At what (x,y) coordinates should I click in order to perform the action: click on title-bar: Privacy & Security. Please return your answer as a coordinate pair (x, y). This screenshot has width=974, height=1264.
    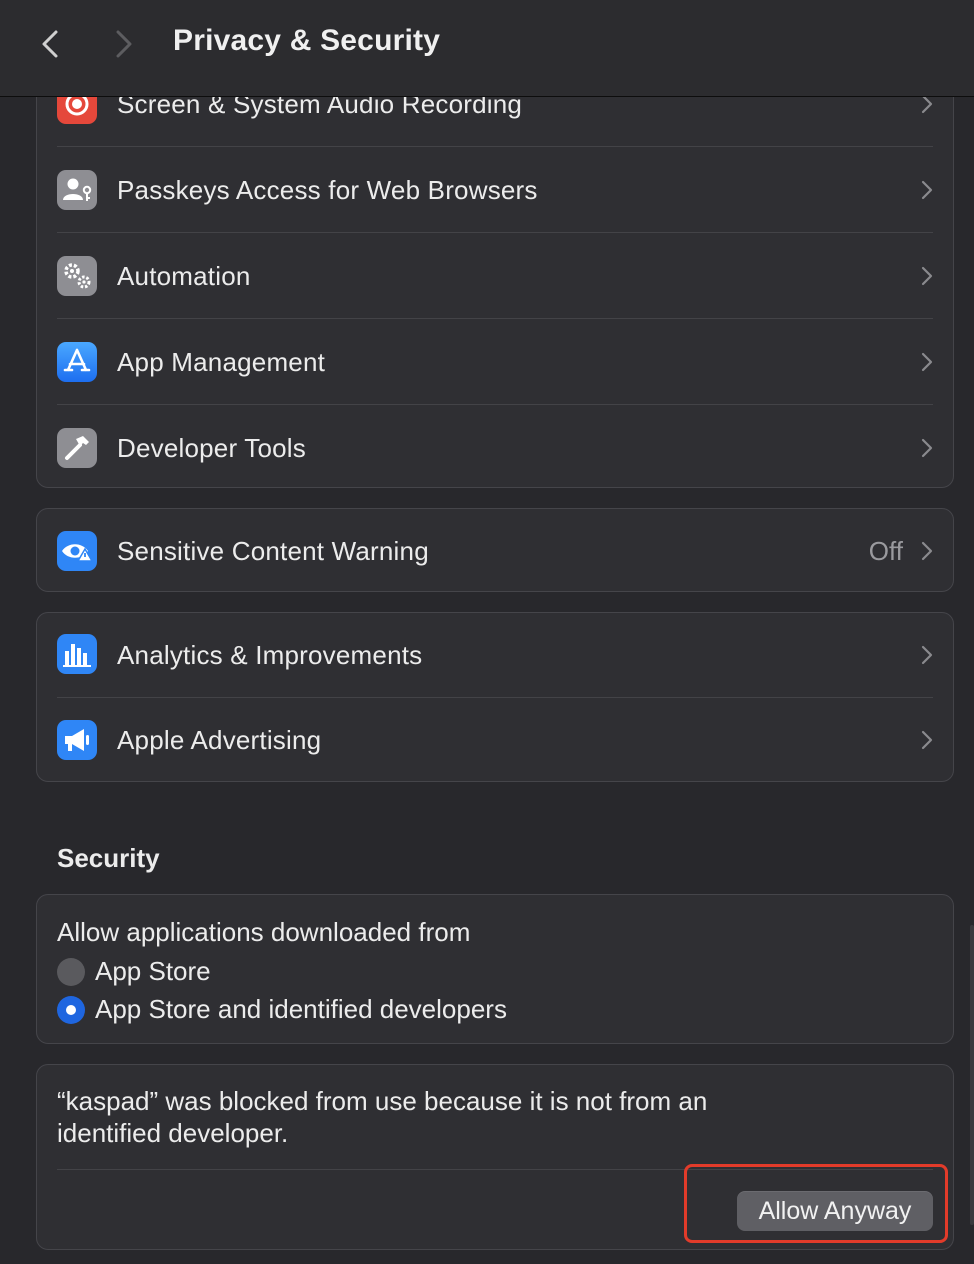
    Looking at the image, I should click on (487, 48).